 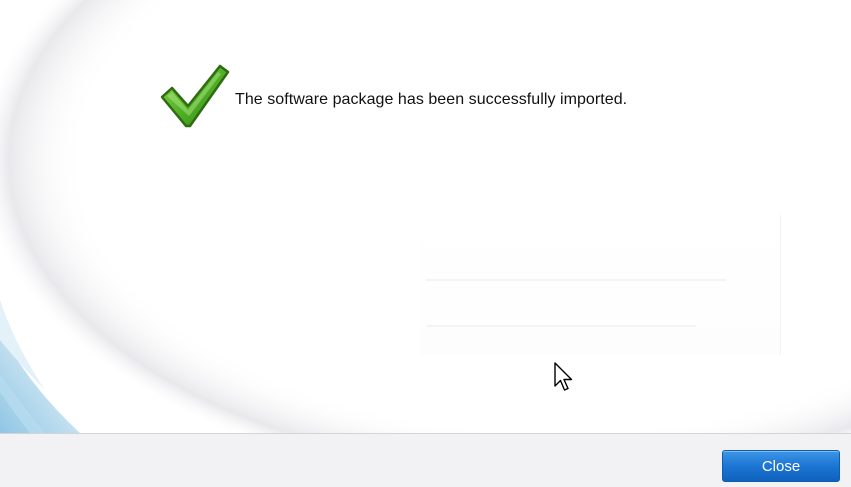 What do you see at coordinates (425, 460) in the screenshot?
I see `dialog-footer: Close` at bounding box center [425, 460].